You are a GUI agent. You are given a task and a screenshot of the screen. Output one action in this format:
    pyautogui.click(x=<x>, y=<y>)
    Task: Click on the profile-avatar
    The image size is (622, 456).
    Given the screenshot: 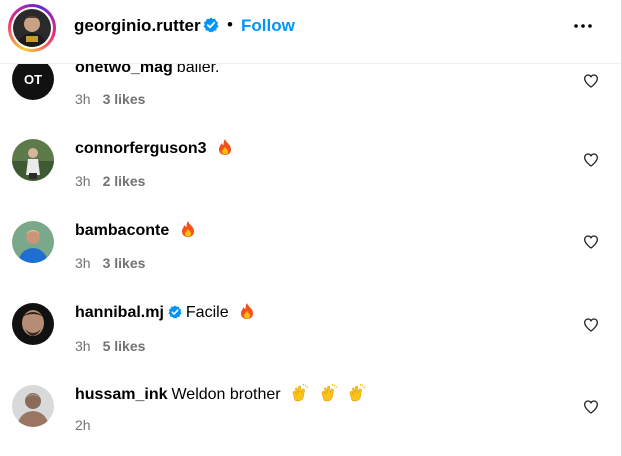 What is the action you would take?
    pyautogui.click(x=32, y=28)
    